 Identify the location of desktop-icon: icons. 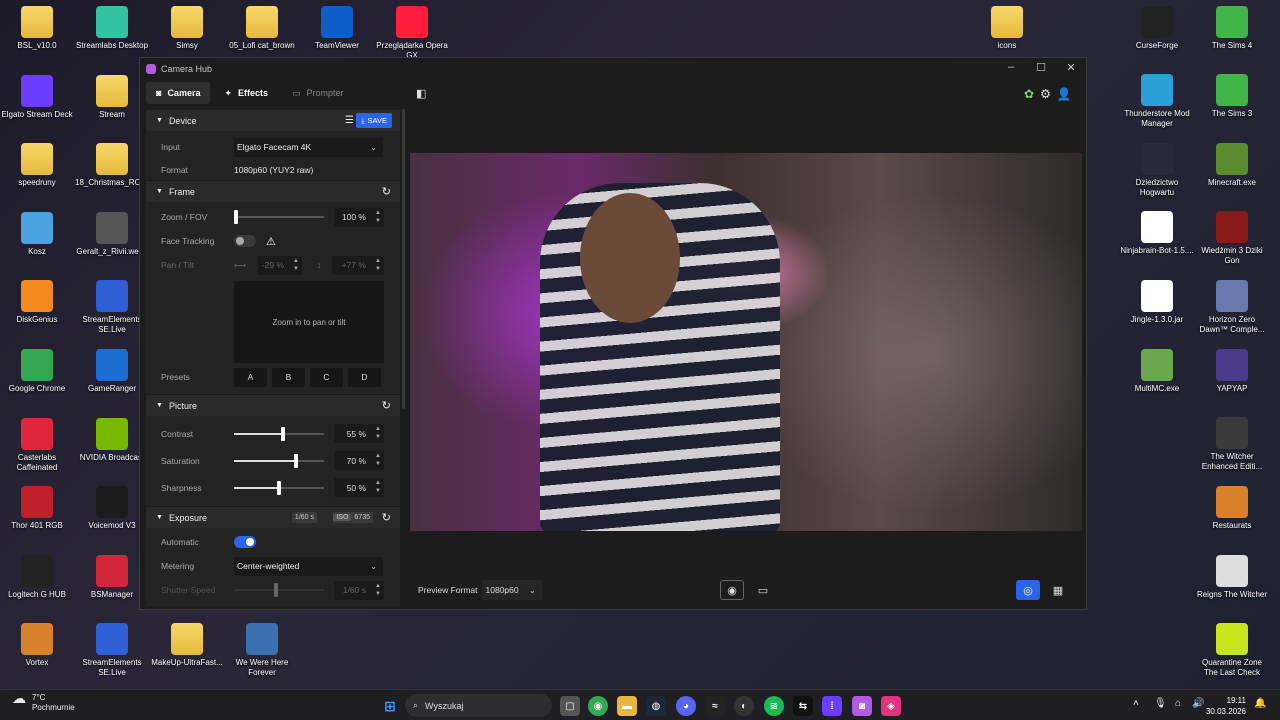
(1007, 28).